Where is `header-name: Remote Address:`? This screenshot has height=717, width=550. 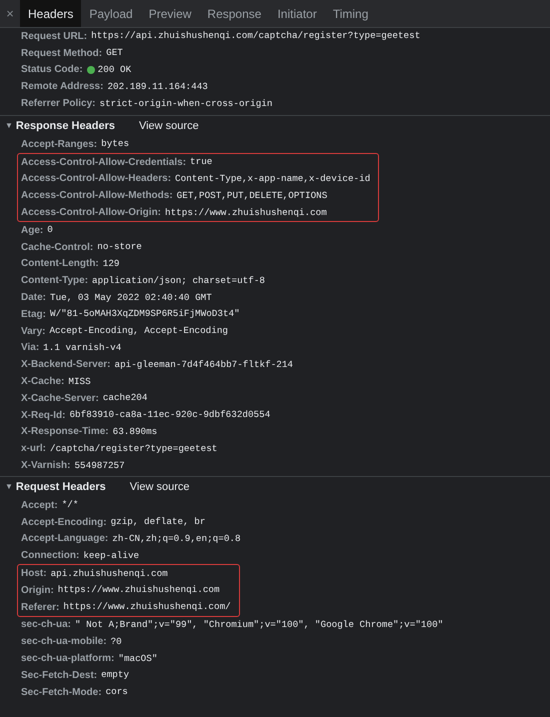
header-name: Remote Address: is located at coordinates (62, 87).